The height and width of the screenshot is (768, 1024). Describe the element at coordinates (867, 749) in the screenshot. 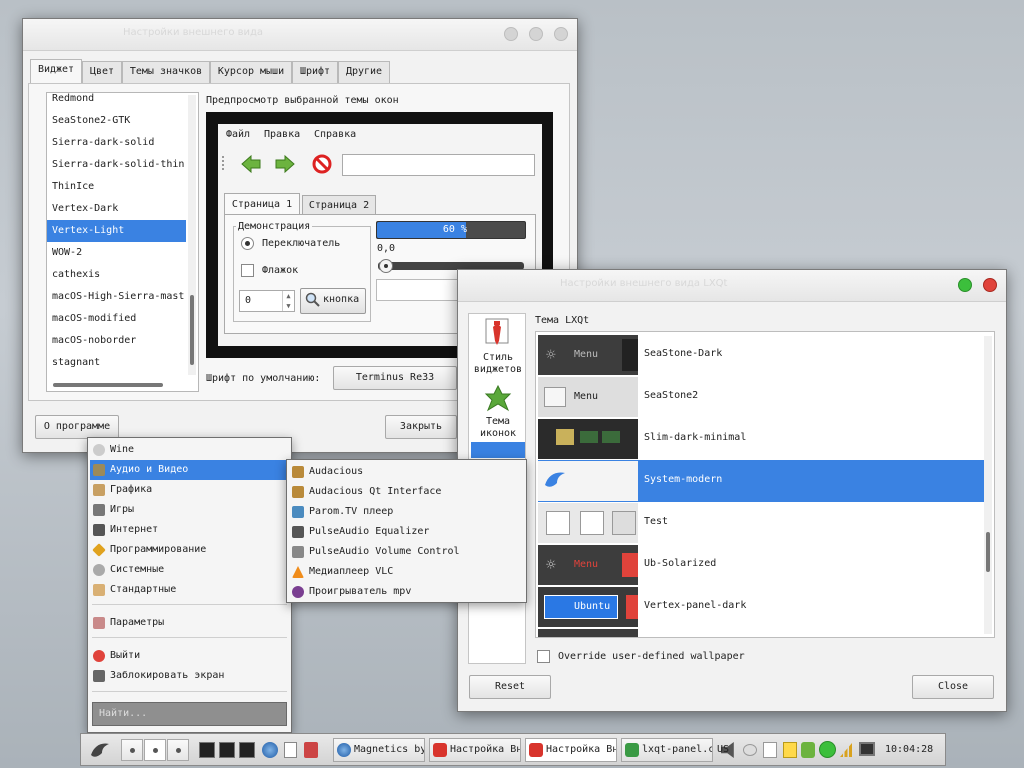

I see `monitor-icon` at that location.